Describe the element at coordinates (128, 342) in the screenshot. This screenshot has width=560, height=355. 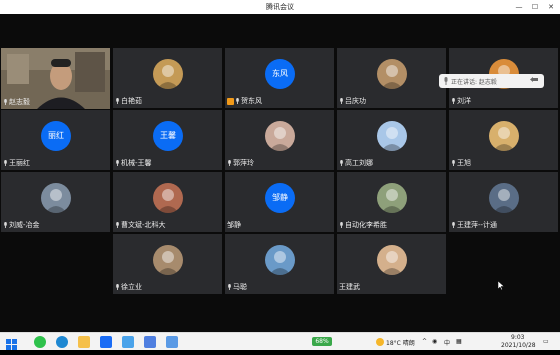
I see `app-icon` at that location.